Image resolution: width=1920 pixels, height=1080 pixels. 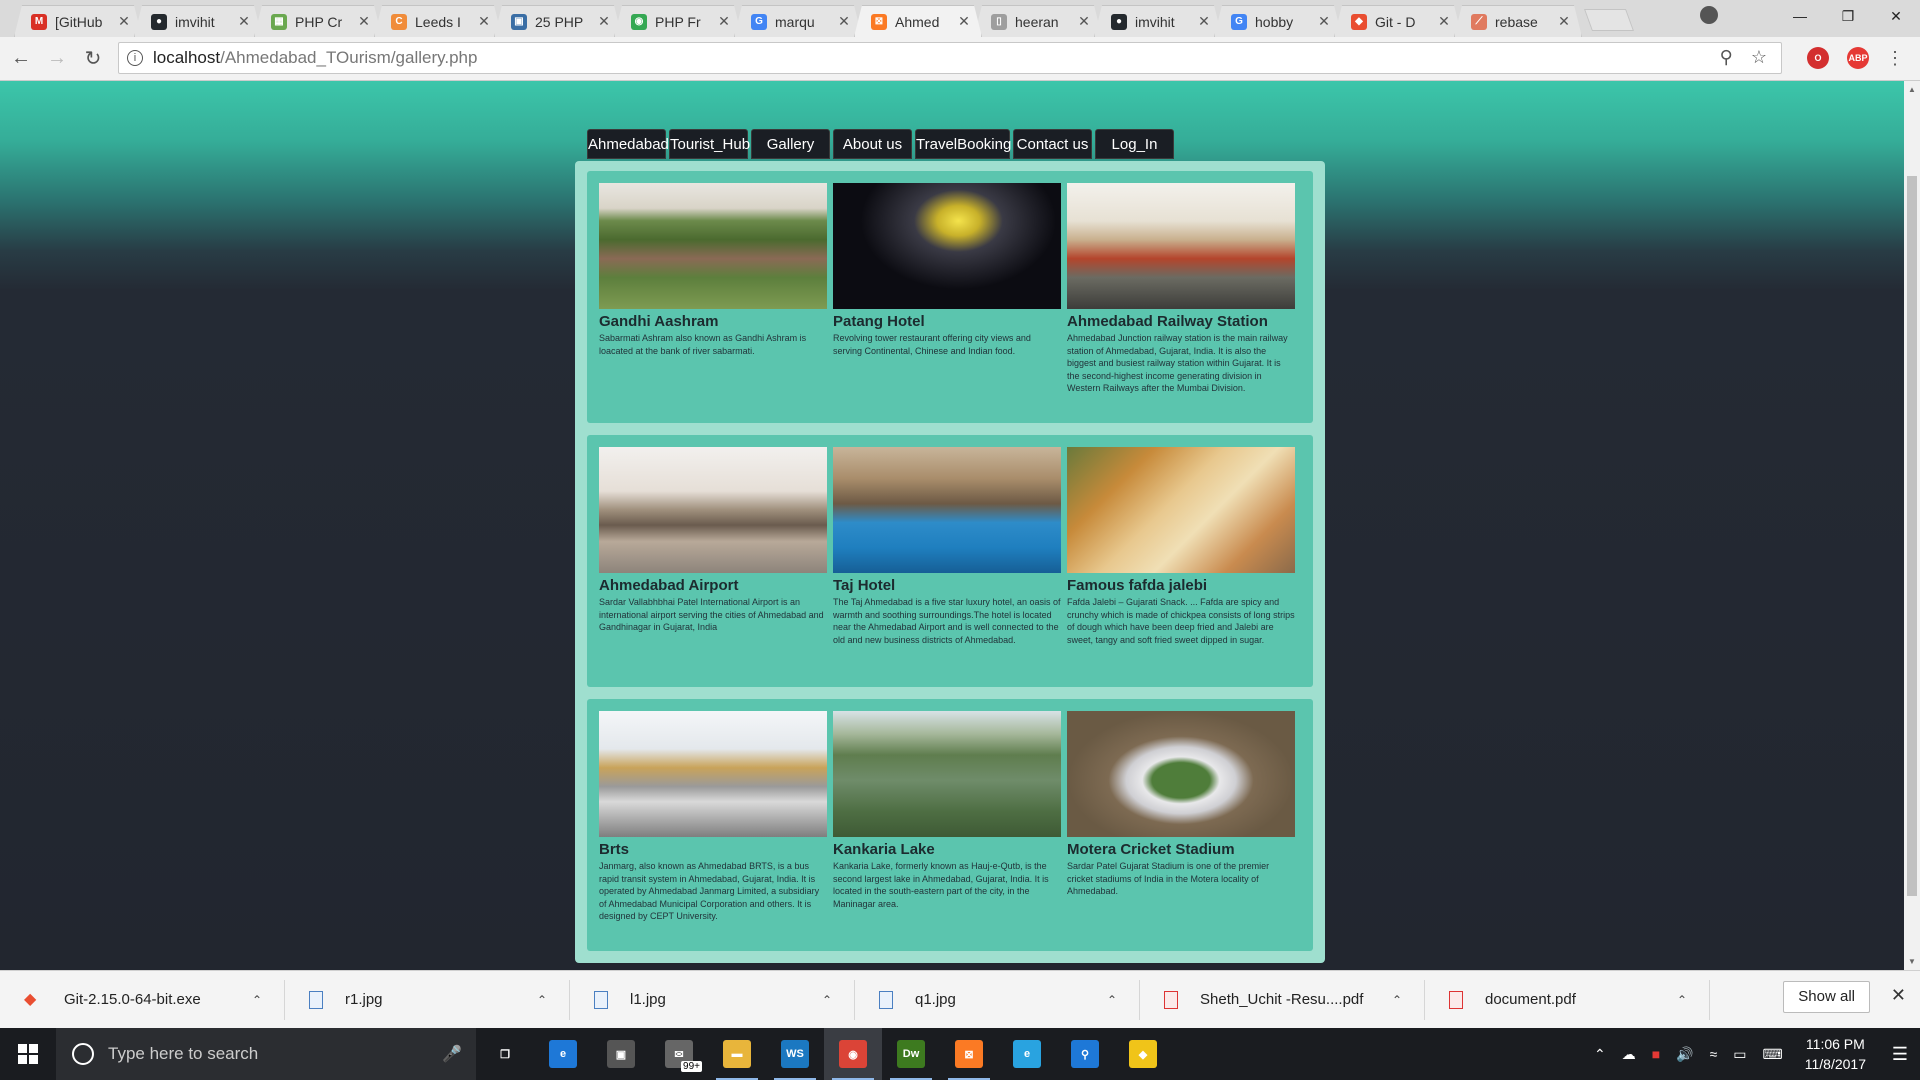 What do you see at coordinates (1759, 57) in the screenshot?
I see `bookmark-star-icon: ☆` at bounding box center [1759, 57].